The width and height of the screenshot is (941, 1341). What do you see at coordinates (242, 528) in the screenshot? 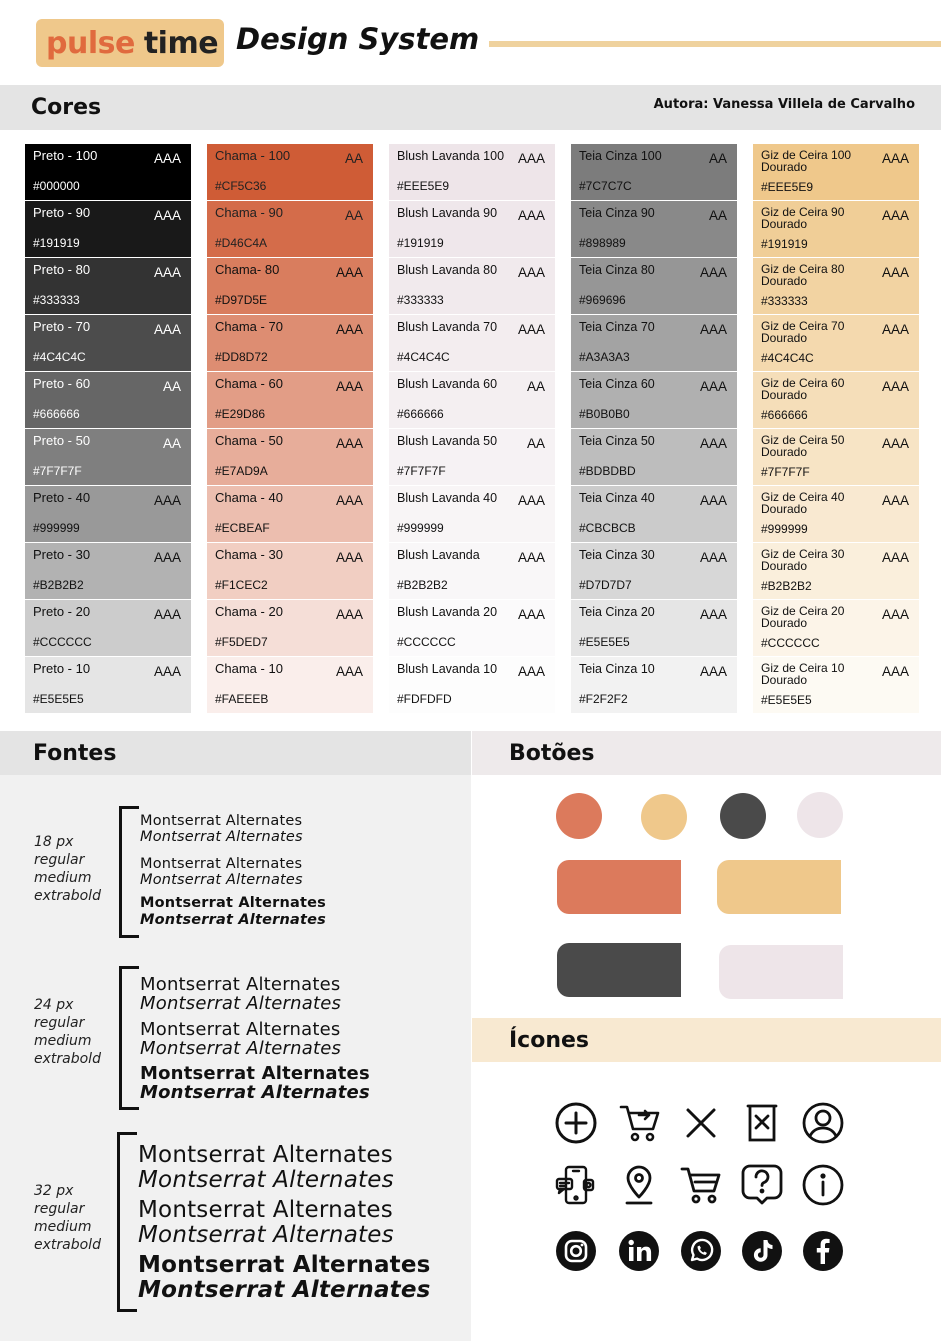
I see `swatch-hex: #ECBEAF` at bounding box center [242, 528].